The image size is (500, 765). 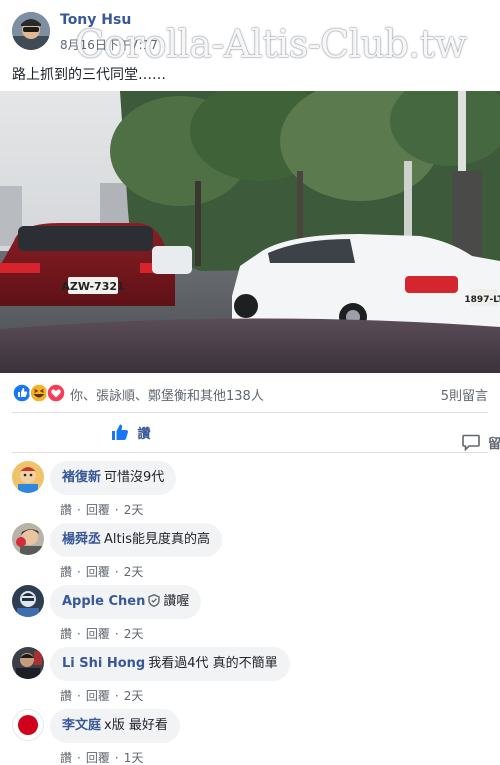 I want to click on commenter-name: 李文庭, so click(x=81, y=725).